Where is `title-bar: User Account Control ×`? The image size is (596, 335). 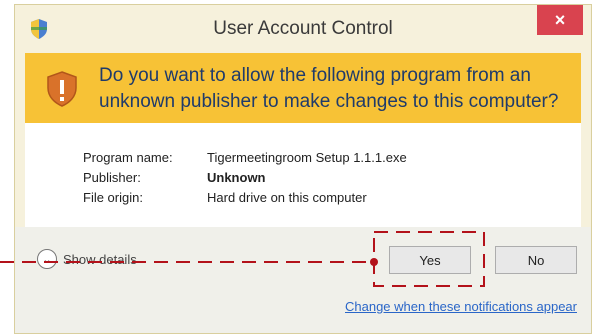 title-bar: User Account Control × is located at coordinates (303, 29).